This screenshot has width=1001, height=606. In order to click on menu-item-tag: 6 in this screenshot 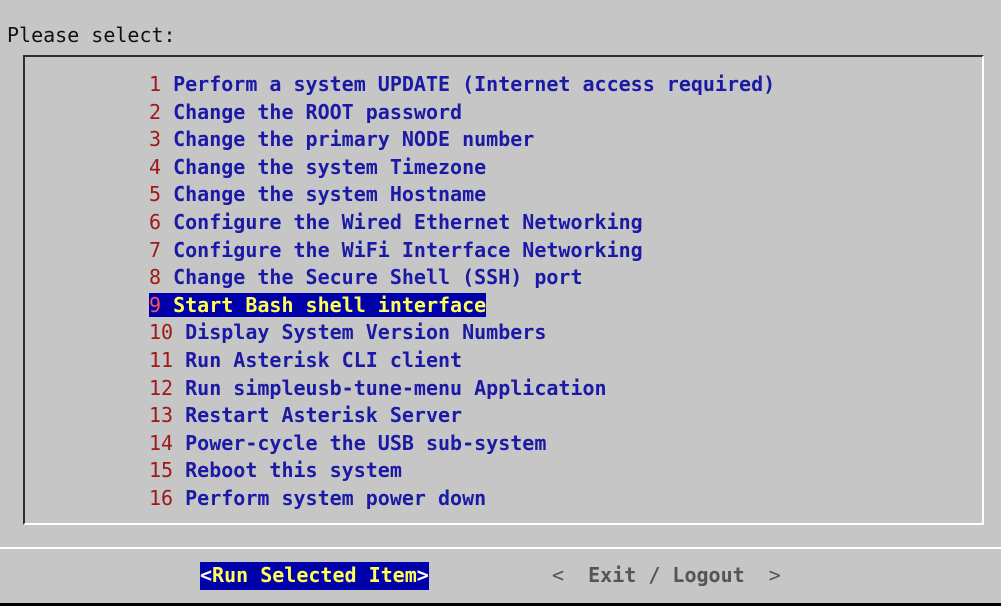, I will do `click(155, 221)`.